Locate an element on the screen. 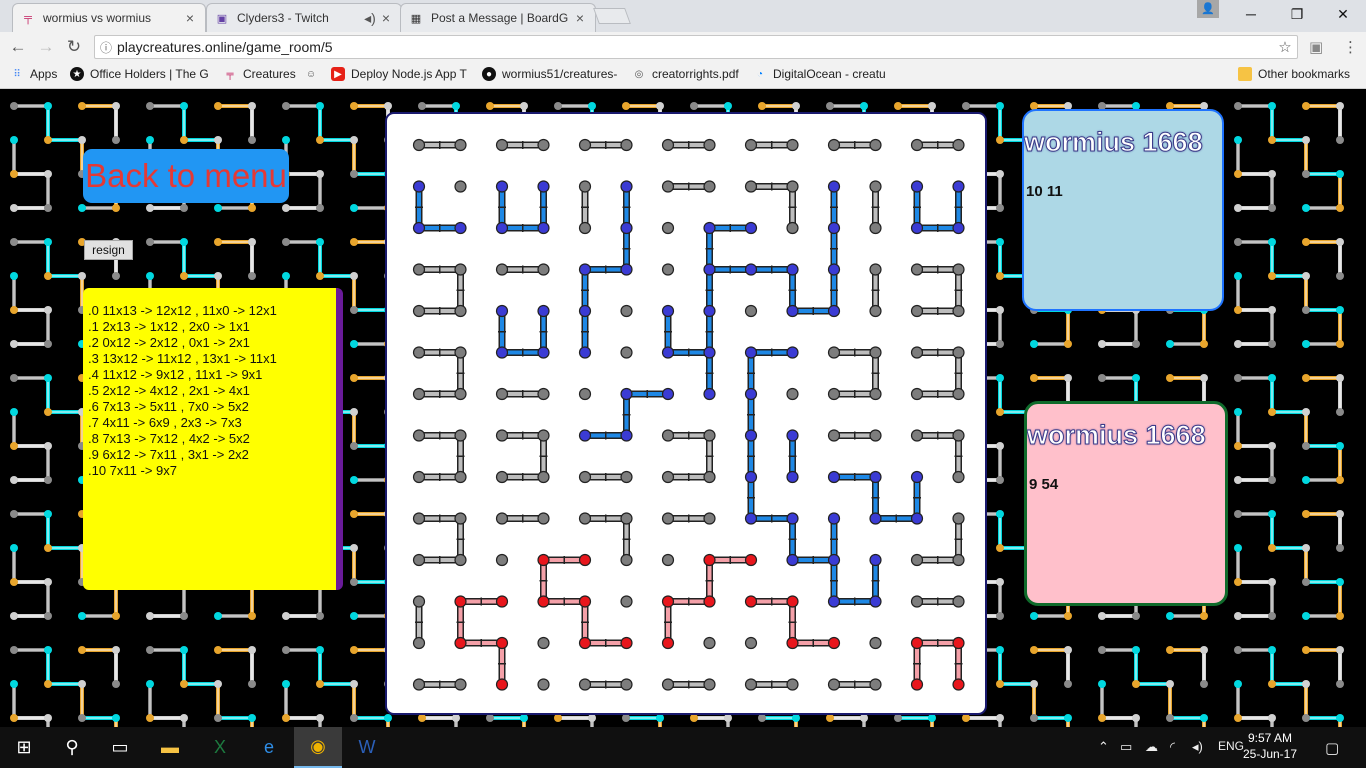  bookmark-office-holders: ★ Office Holders | The G is located at coordinates (139, 74).